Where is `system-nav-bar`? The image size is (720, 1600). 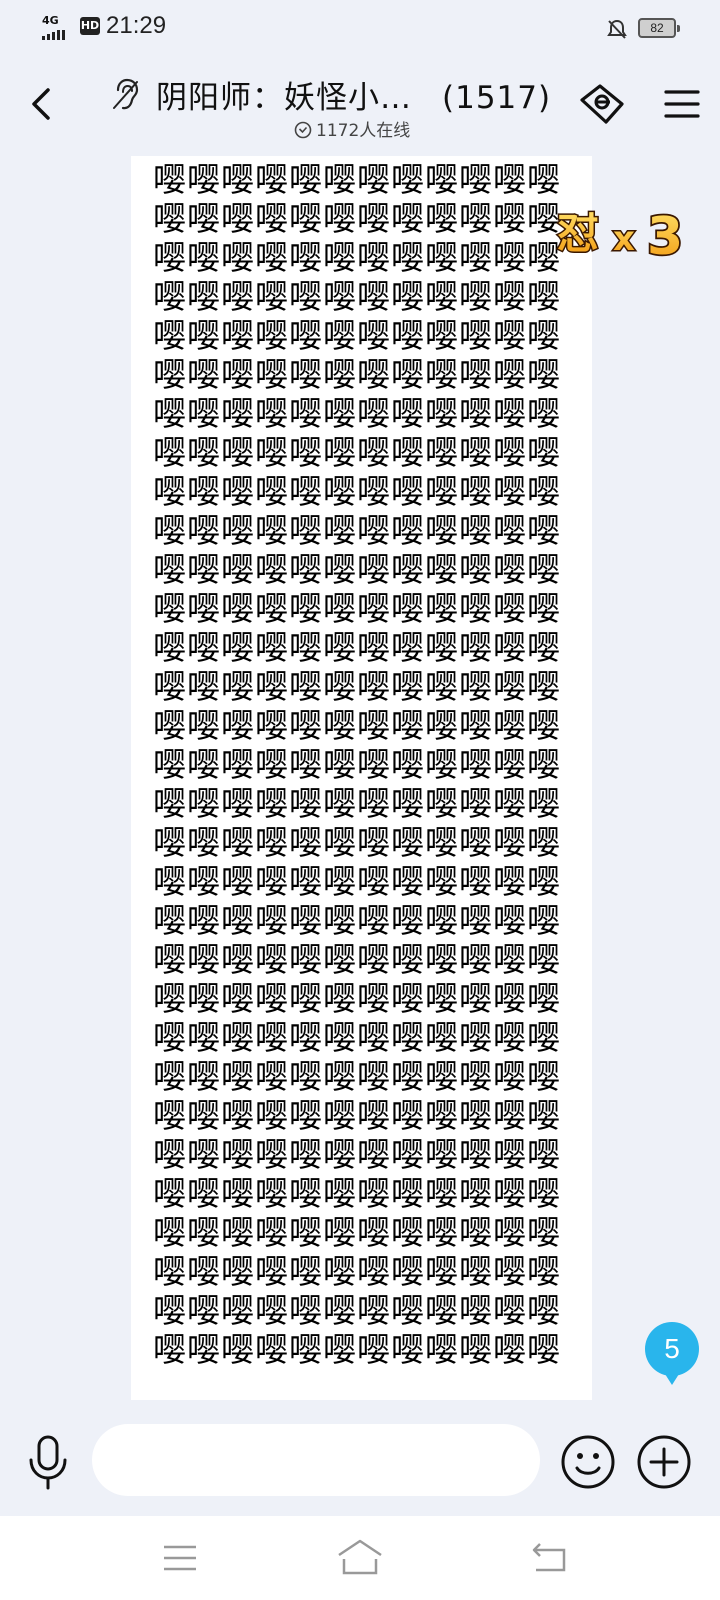
system-nav-bar is located at coordinates (360, 1558).